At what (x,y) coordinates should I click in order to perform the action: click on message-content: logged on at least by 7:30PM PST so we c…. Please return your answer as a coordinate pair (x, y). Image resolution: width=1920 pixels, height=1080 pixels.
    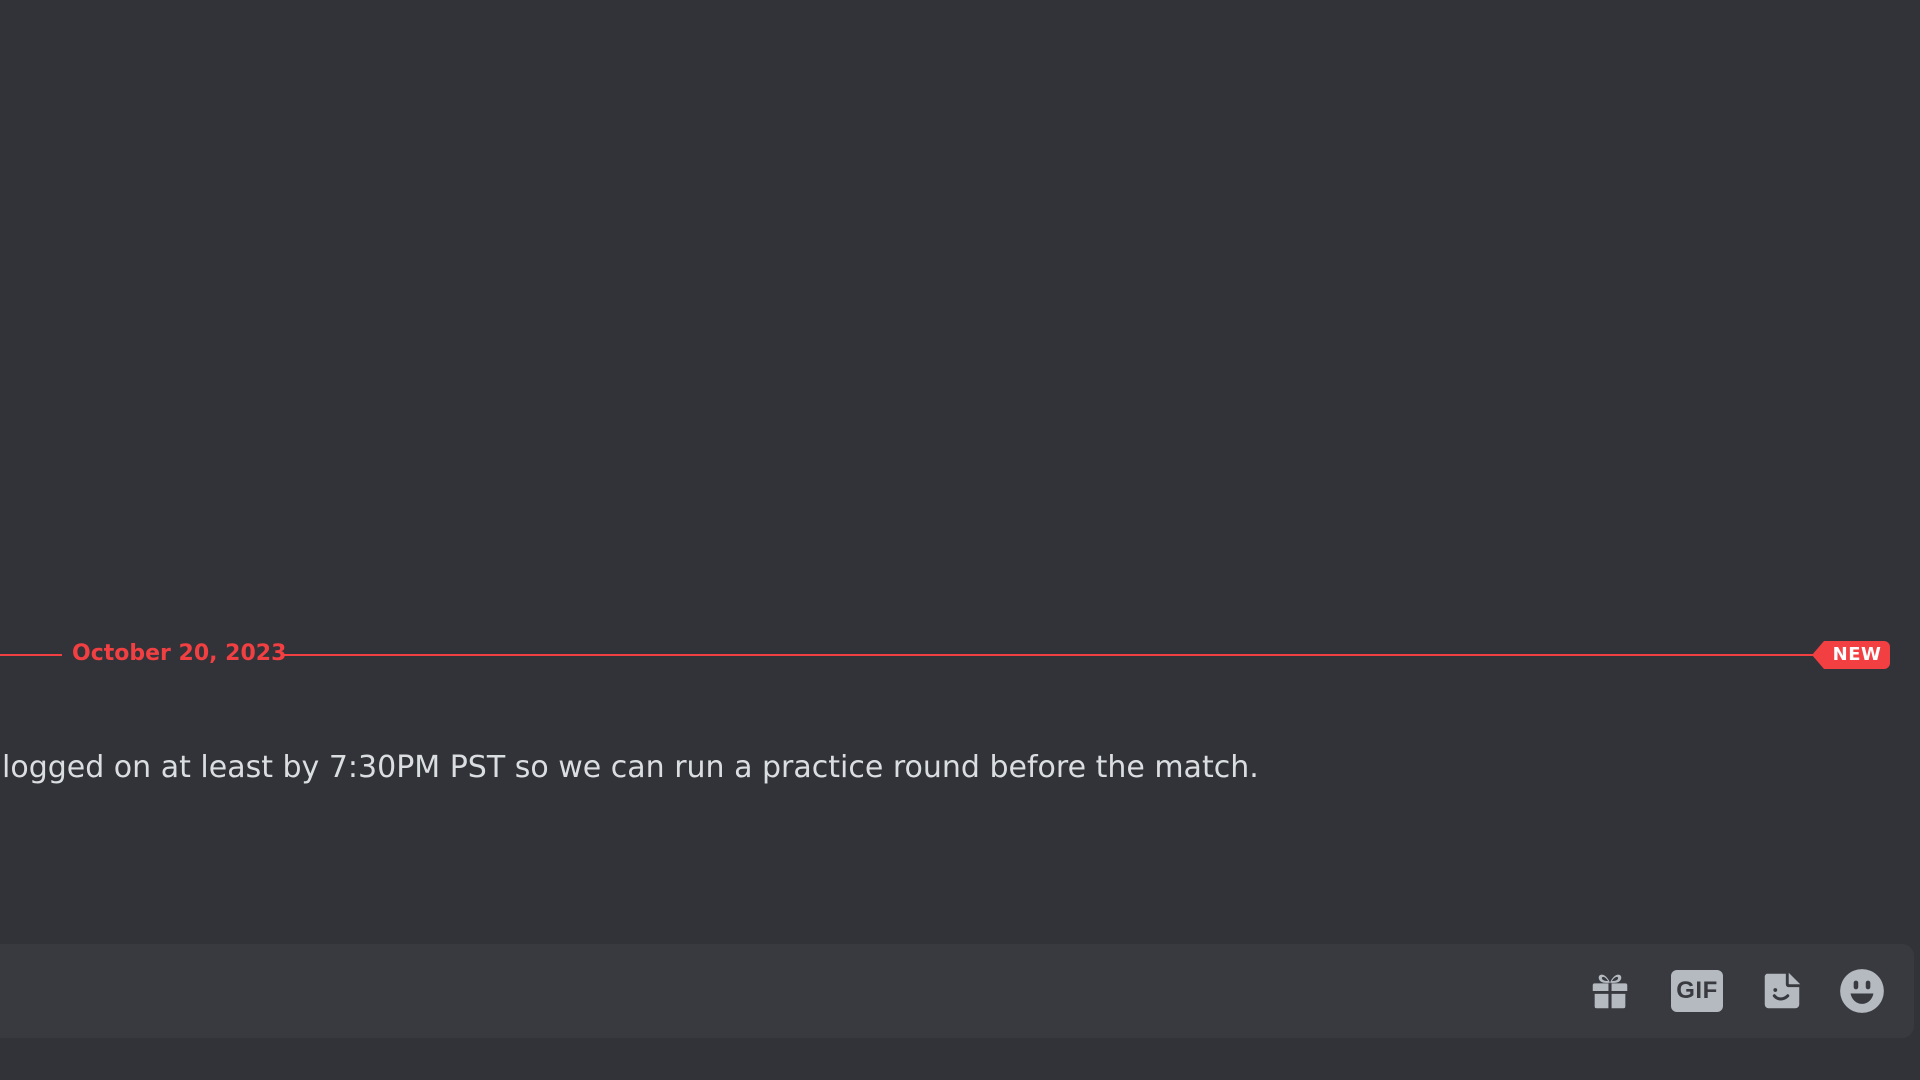
    Looking at the image, I should click on (630, 767).